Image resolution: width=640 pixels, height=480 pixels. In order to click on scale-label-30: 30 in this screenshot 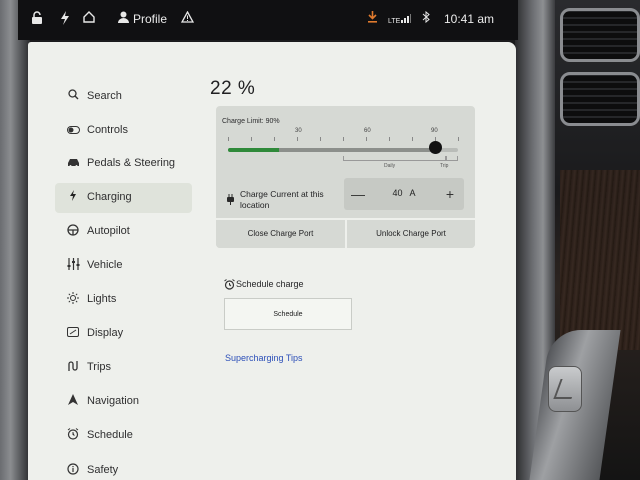, I will do `click(298, 131)`.